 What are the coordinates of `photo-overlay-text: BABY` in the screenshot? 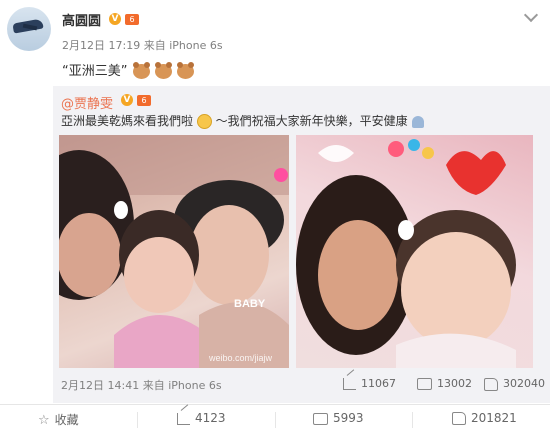 It's located at (250, 304).